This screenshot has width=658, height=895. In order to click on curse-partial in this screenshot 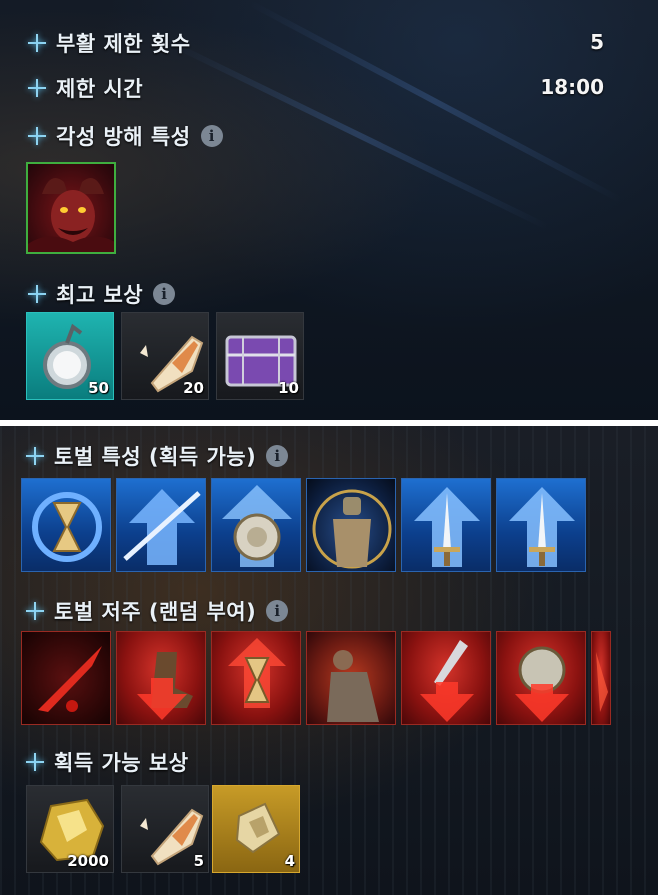, I will do `click(601, 678)`.